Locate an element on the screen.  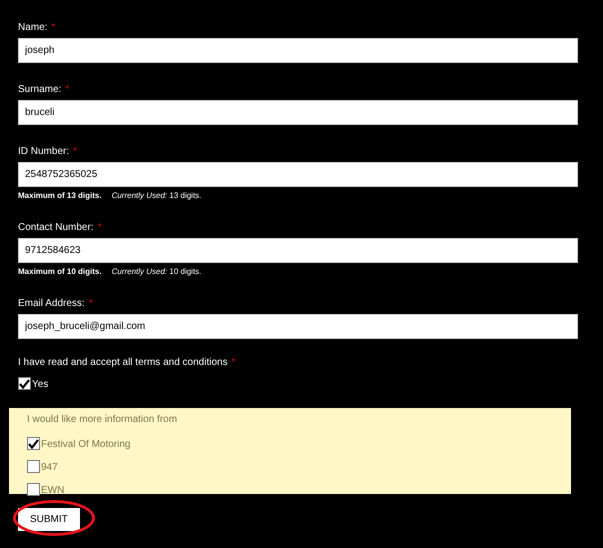
input-field: 9712584623 is located at coordinates (298, 250).